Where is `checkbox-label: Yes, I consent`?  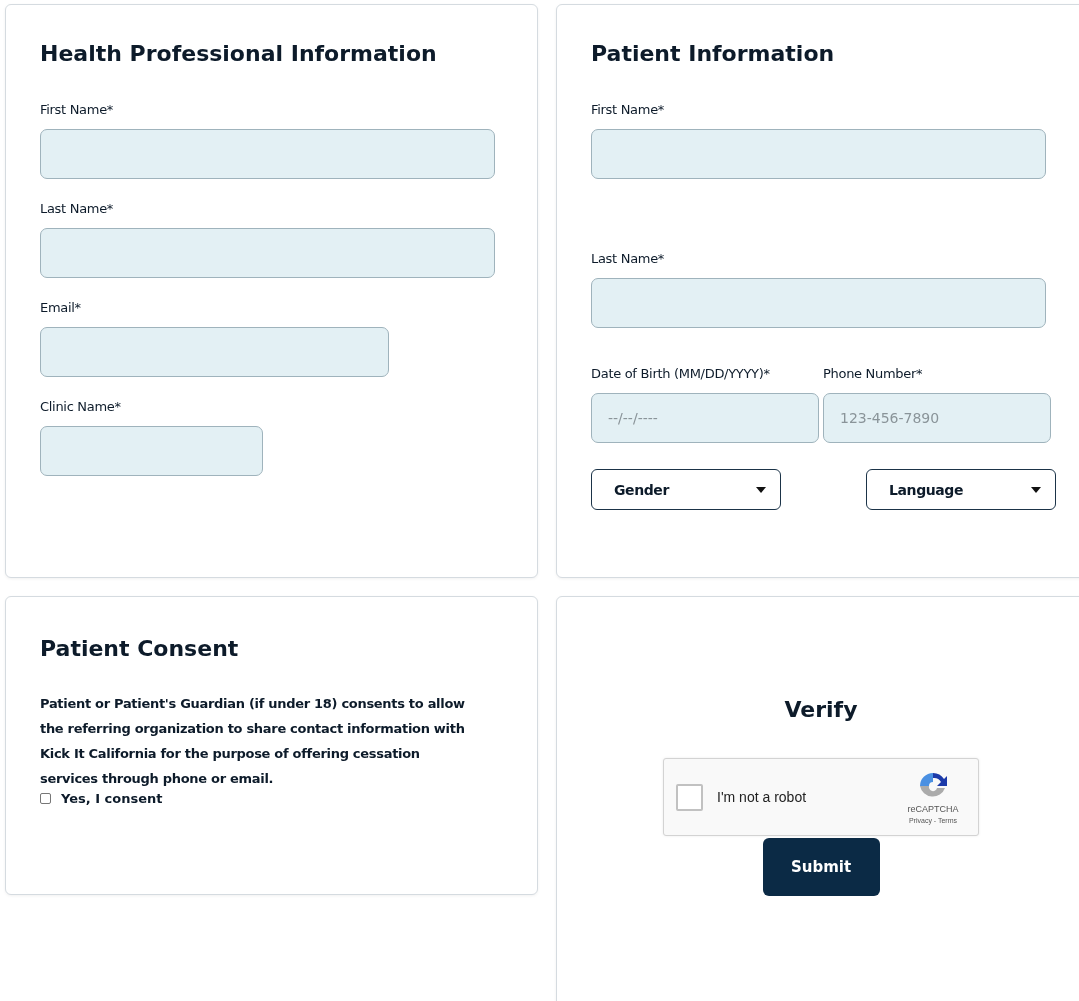 checkbox-label: Yes, I consent is located at coordinates (112, 798).